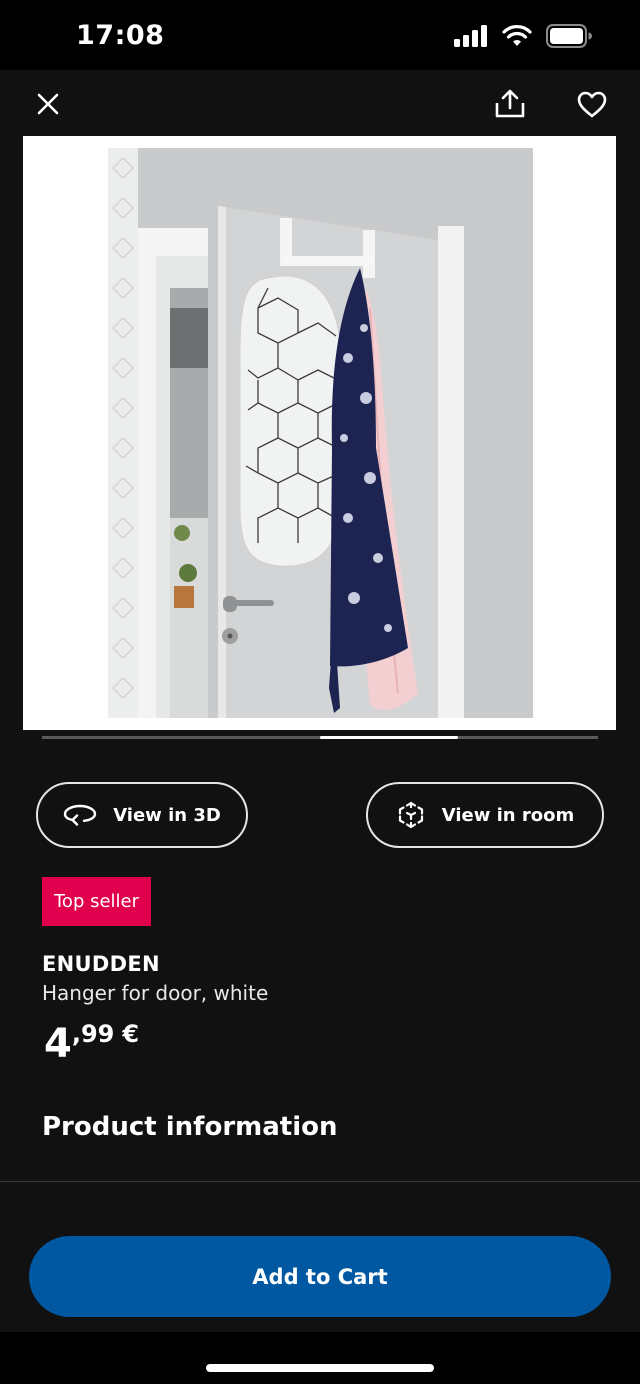 This screenshot has height=1384, width=640. I want to click on price-main: 4, so click(58, 1044).